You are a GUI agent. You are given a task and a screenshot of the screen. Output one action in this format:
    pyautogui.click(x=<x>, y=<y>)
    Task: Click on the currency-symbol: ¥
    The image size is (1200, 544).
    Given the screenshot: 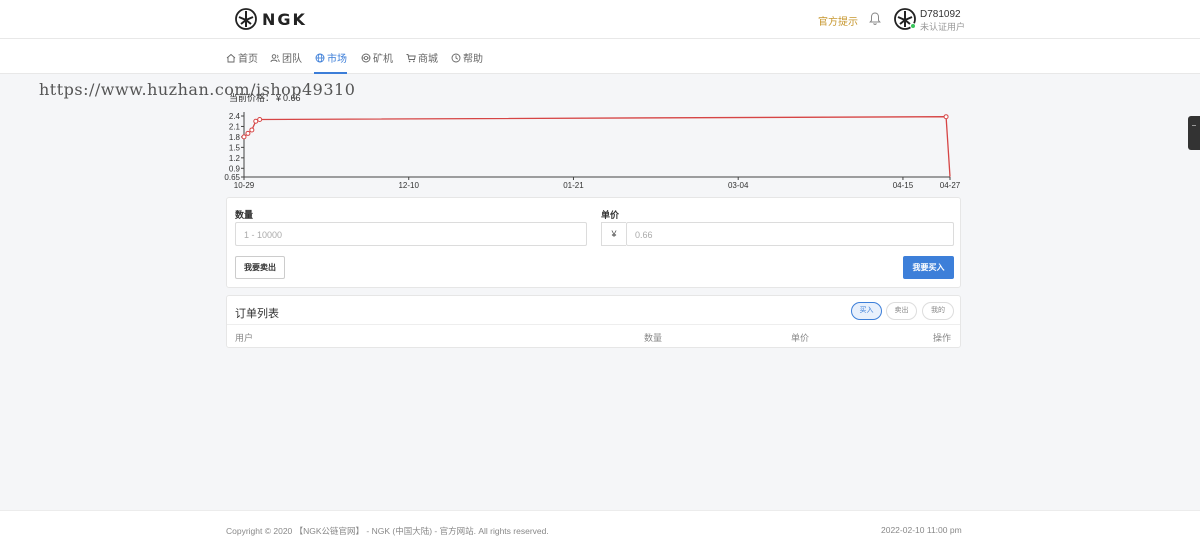 What is the action you would take?
    pyautogui.click(x=613, y=234)
    